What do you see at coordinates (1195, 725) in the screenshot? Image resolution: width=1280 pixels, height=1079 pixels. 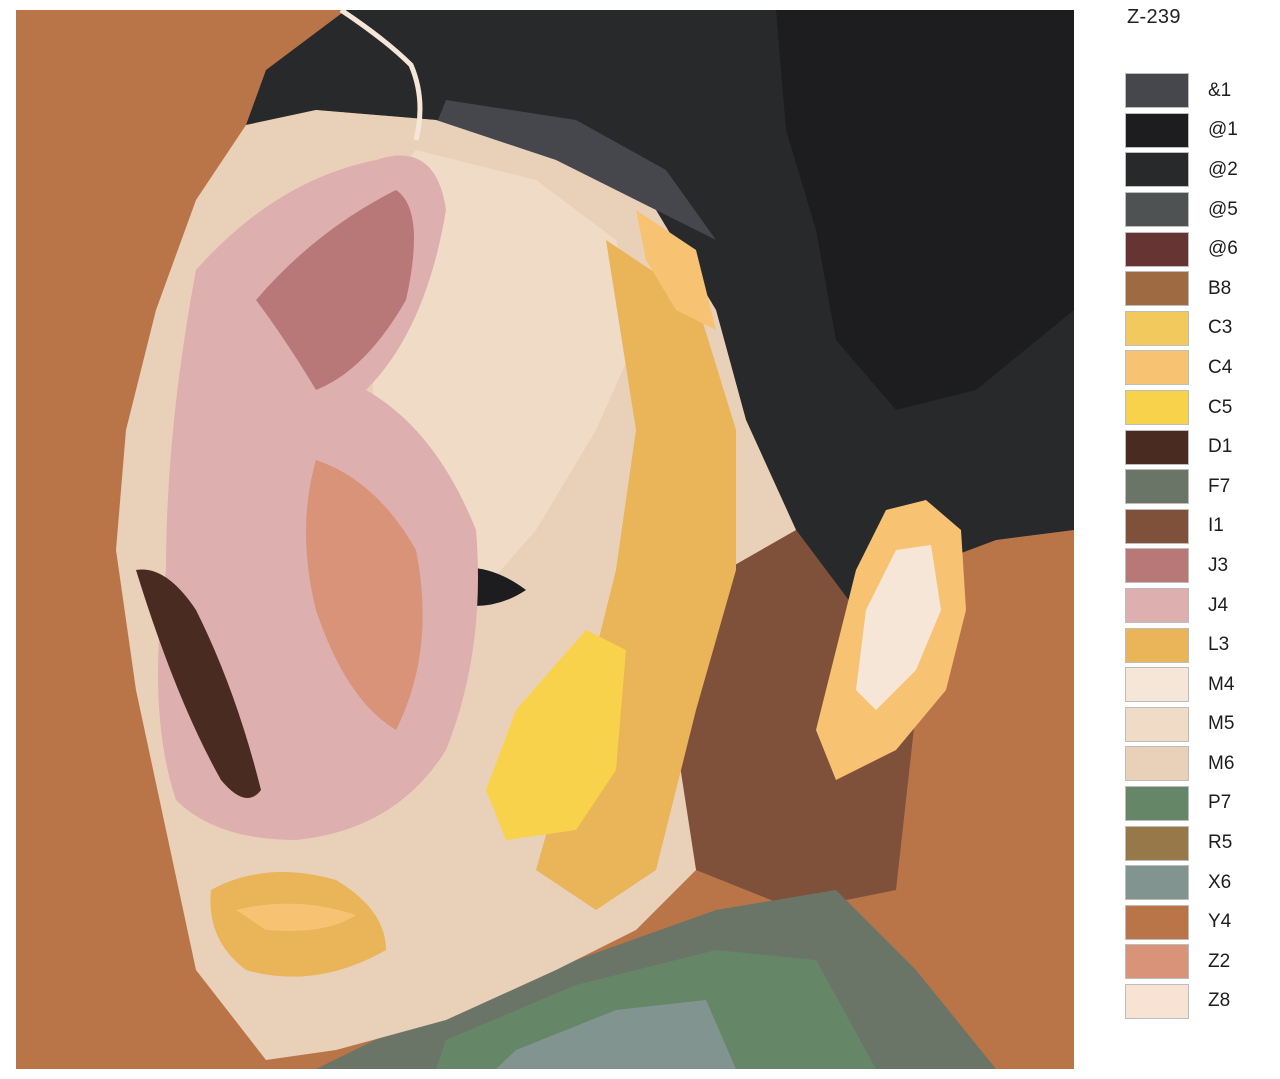 I see `legend-row: M5` at bounding box center [1195, 725].